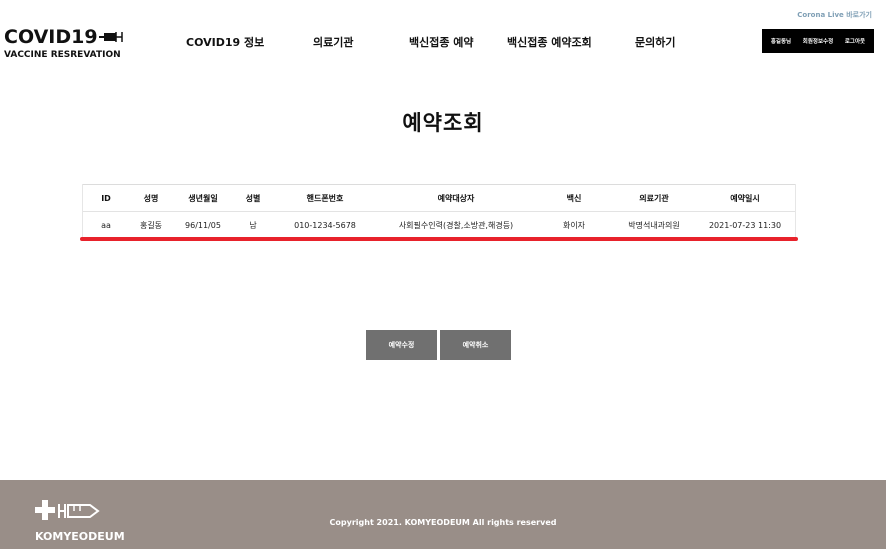 This screenshot has width=886, height=549. Describe the element at coordinates (203, 198) in the screenshot. I see `col-header-birthdate: 생년월일` at that location.